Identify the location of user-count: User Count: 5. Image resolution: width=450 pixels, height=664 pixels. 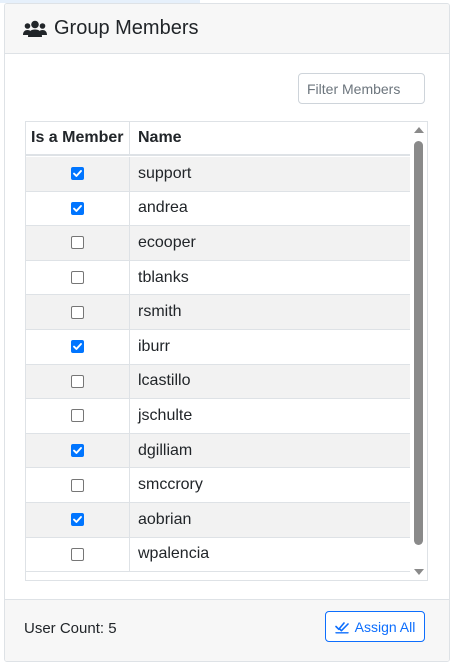
(70, 628).